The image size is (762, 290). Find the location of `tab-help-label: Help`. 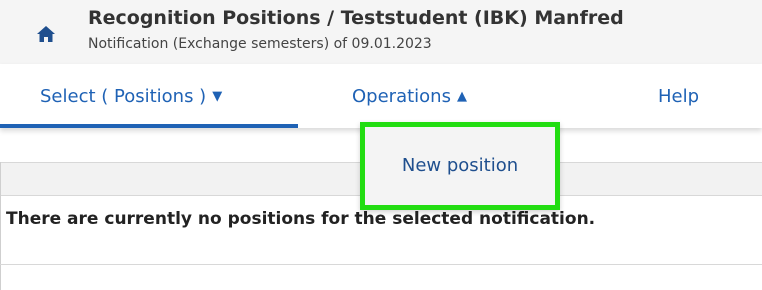

tab-help-label: Help is located at coordinates (679, 96).